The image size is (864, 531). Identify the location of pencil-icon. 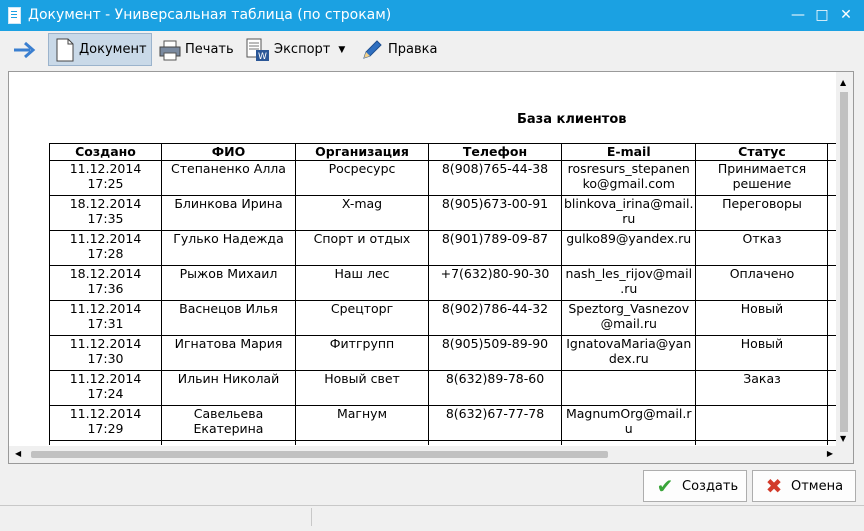
(372, 49).